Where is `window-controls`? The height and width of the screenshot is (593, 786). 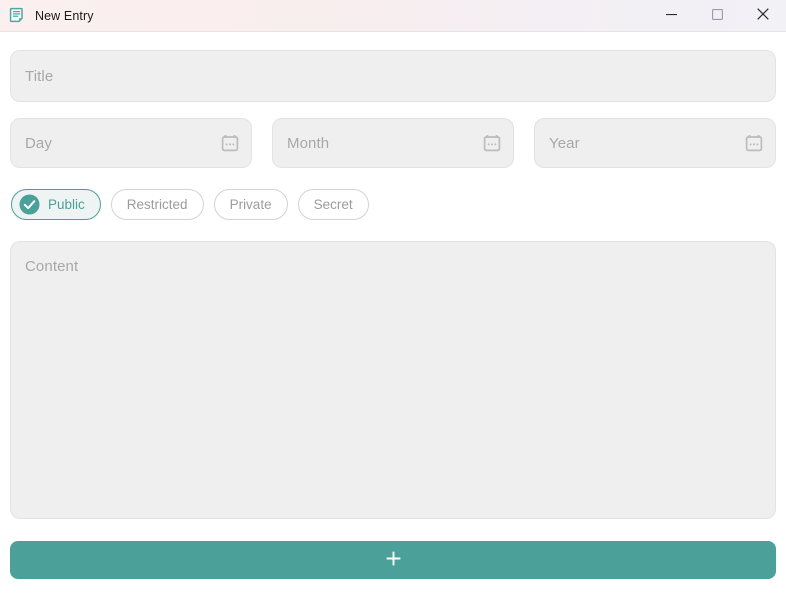
window-controls is located at coordinates (717, 16).